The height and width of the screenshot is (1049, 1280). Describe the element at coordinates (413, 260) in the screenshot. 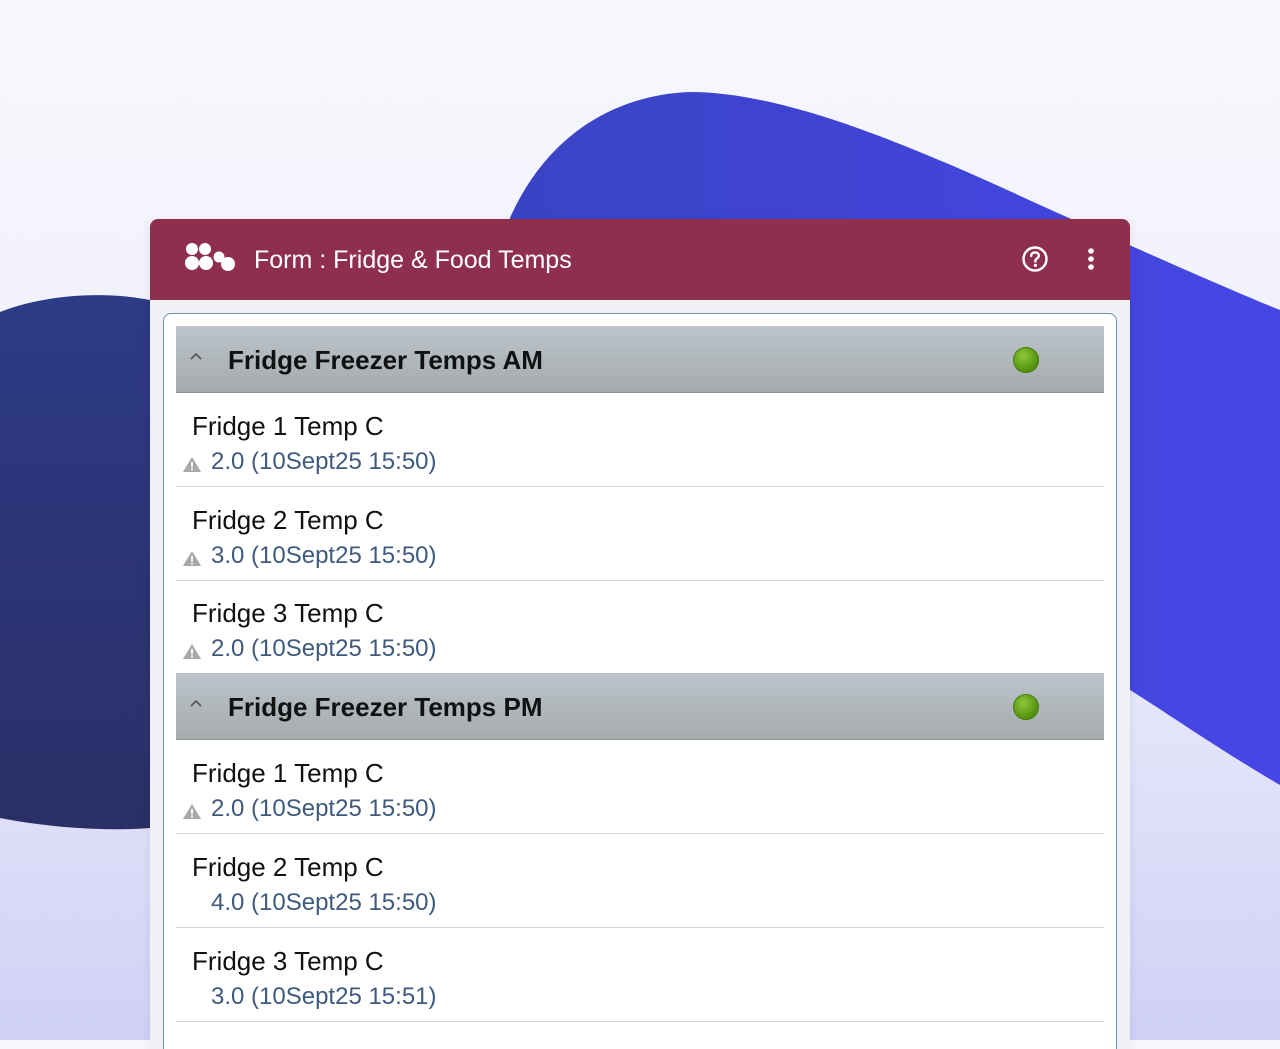

I see `page-title: Form : Fridge & Food Temps` at that location.